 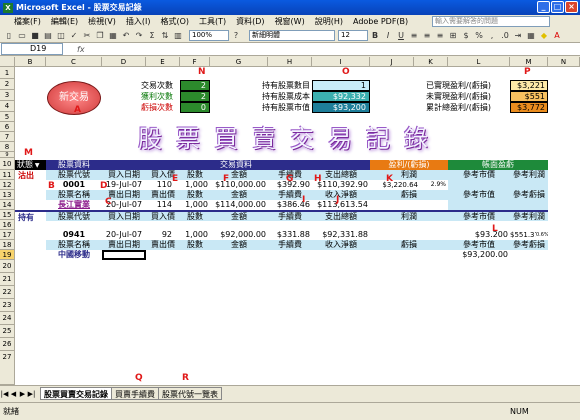 What do you see at coordinates (7, 185) in the screenshot?
I see `row-header: 12` at bounding box center [7, 185].